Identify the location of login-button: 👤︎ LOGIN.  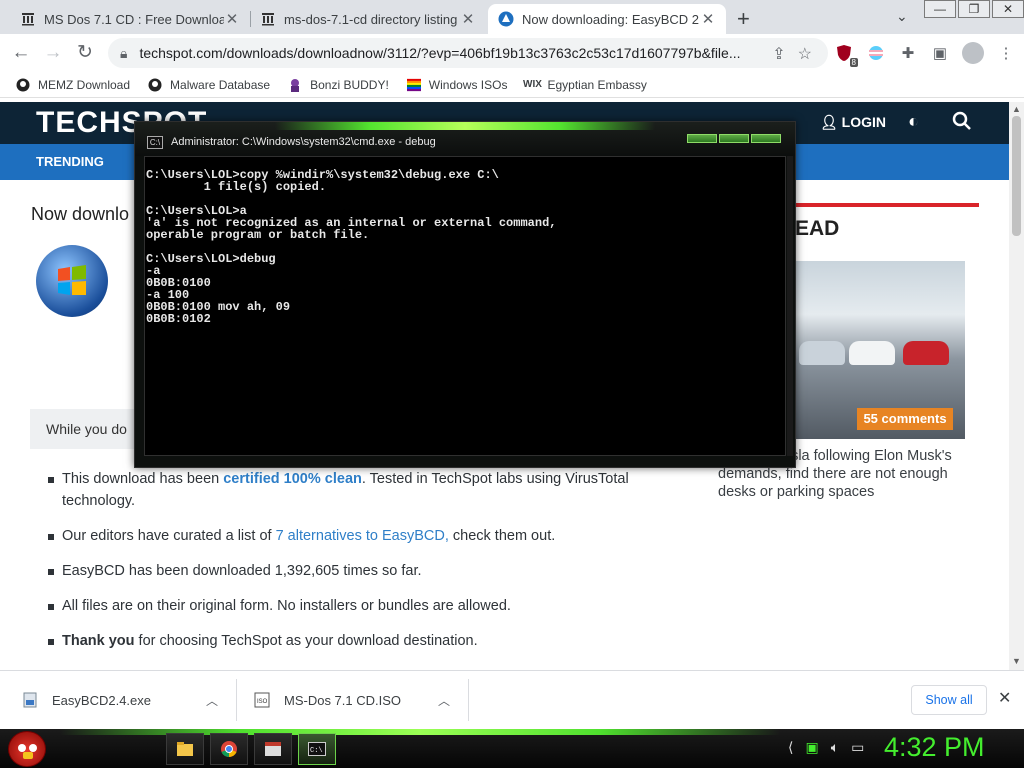
(853, 122).